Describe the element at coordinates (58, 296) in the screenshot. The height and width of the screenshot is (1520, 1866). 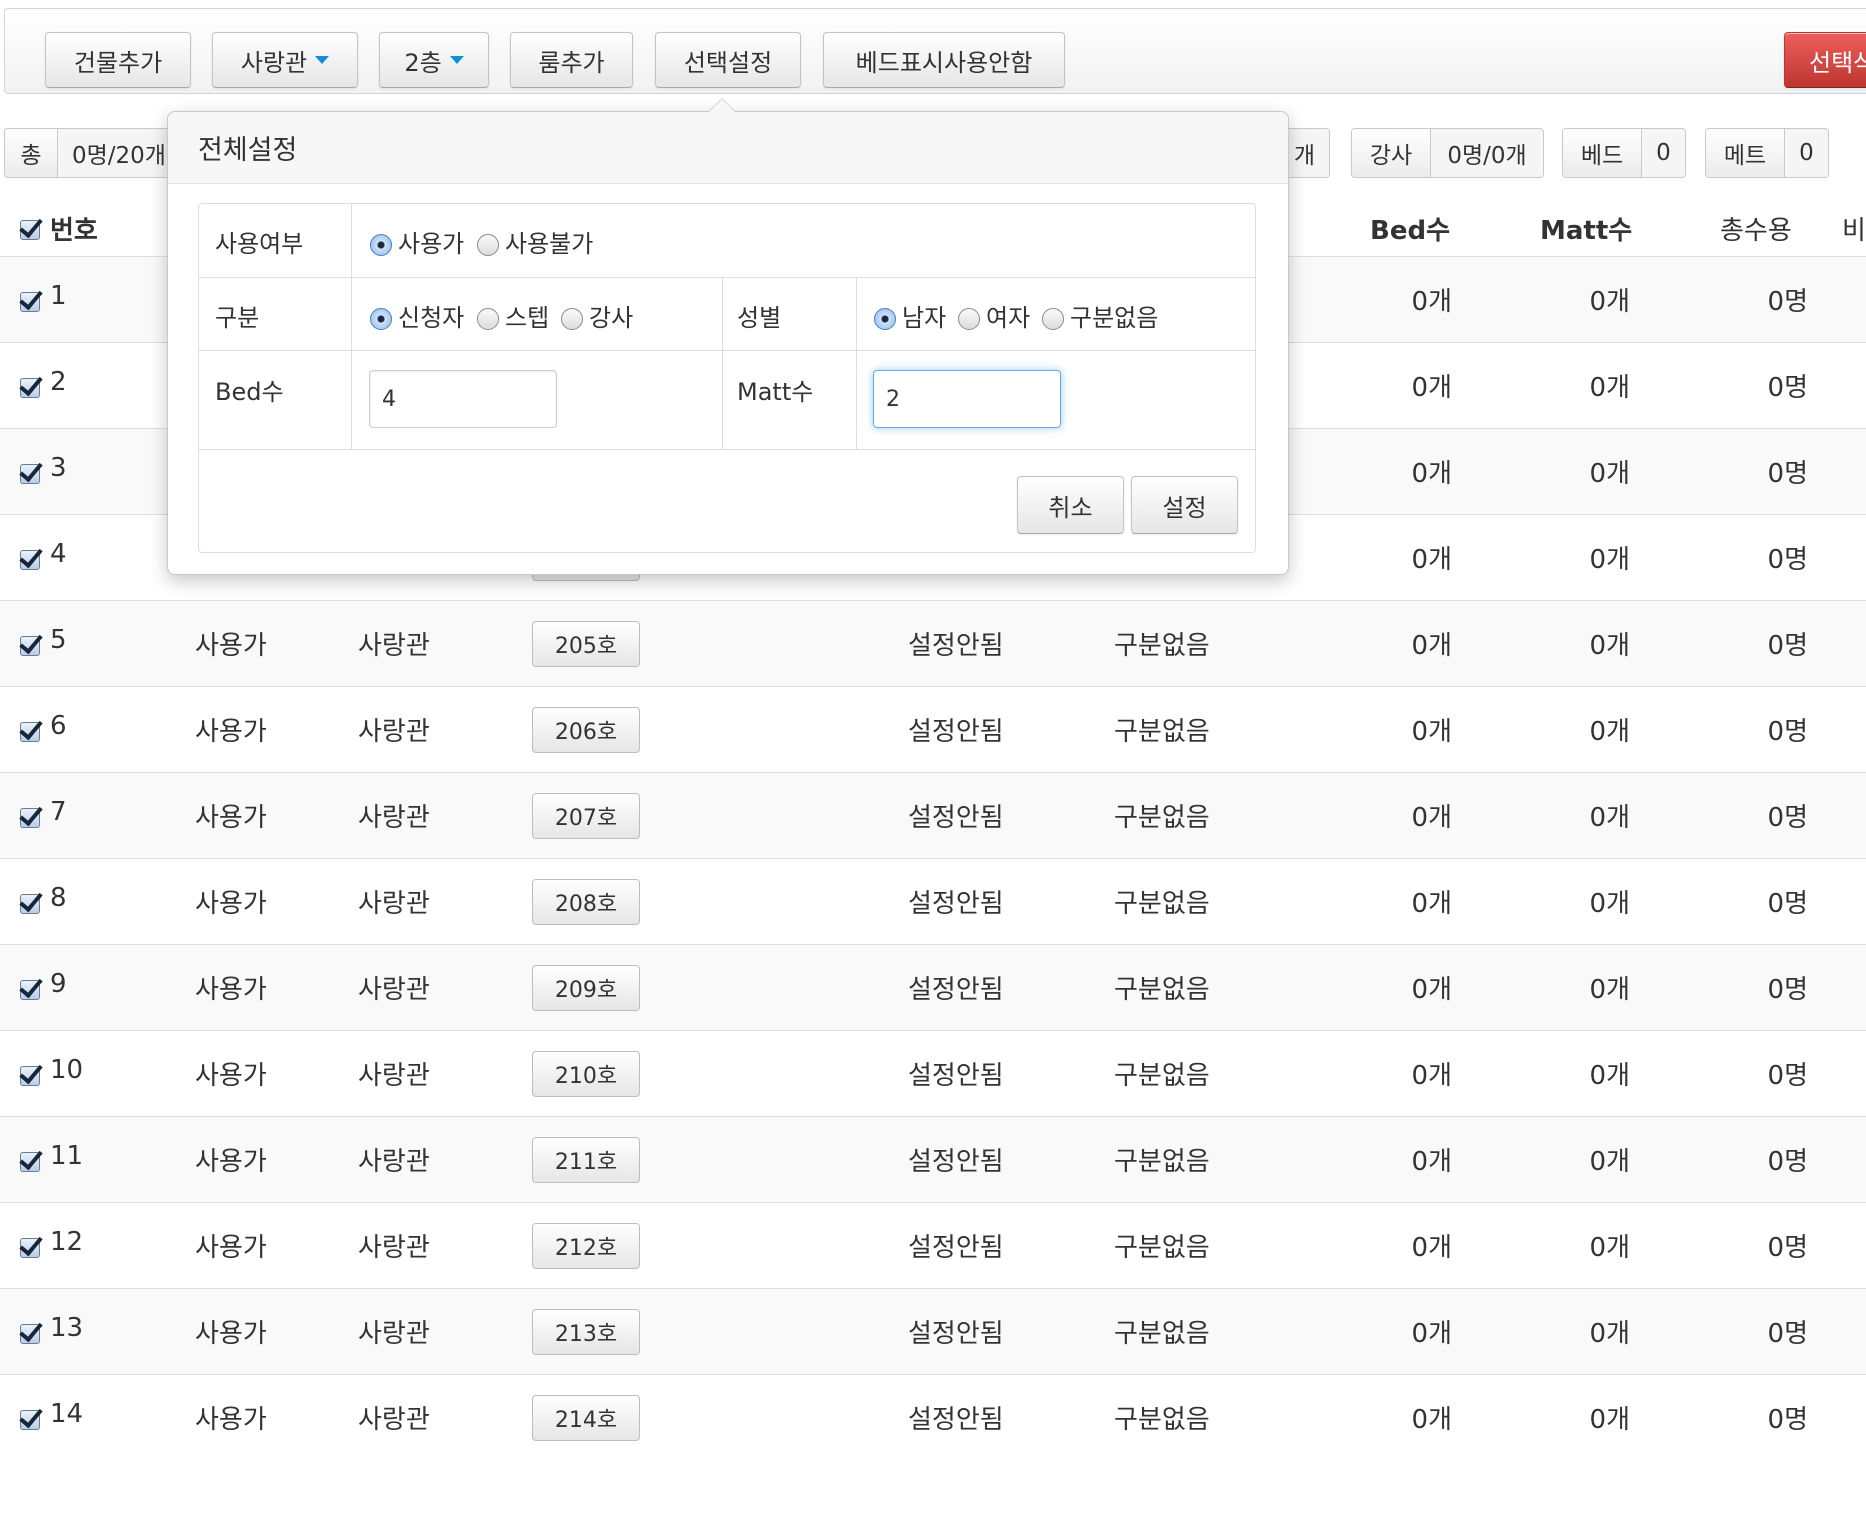
I see `row-number: 1` at that location.